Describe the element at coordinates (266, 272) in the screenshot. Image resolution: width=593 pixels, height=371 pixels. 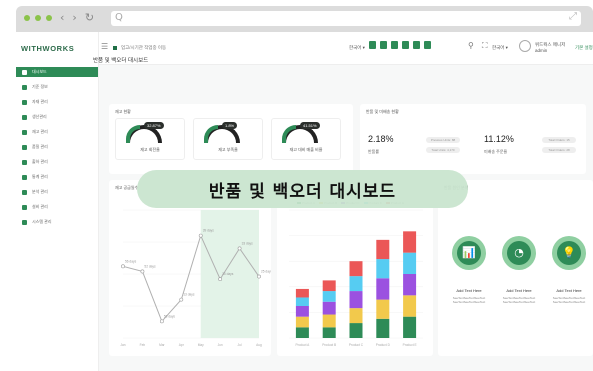
I see `data-label: 25 days` at that location.